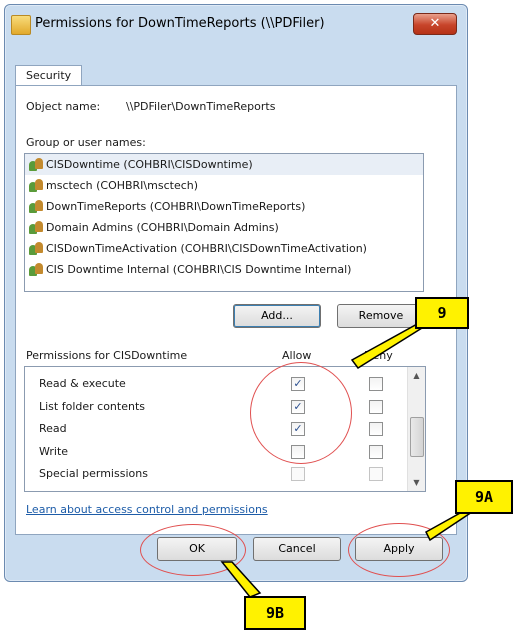 Image resolution: width=517 pixels, height=640 pixels. Describe the element at coordinates (297, 549) in the screenshot. I see `cancel-button: Cancel` at that location.